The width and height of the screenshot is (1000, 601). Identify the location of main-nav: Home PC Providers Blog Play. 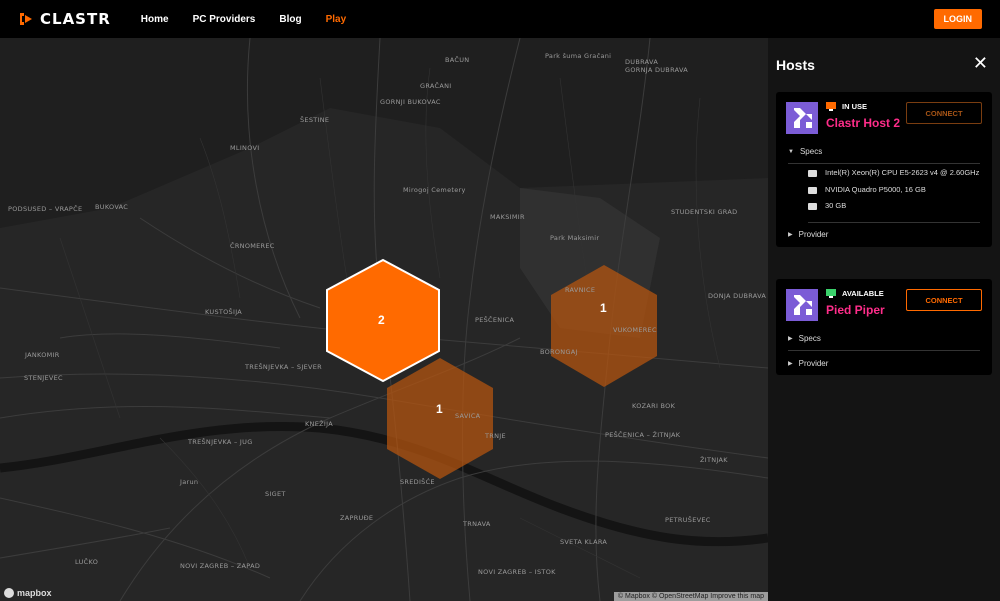
(255, 19).